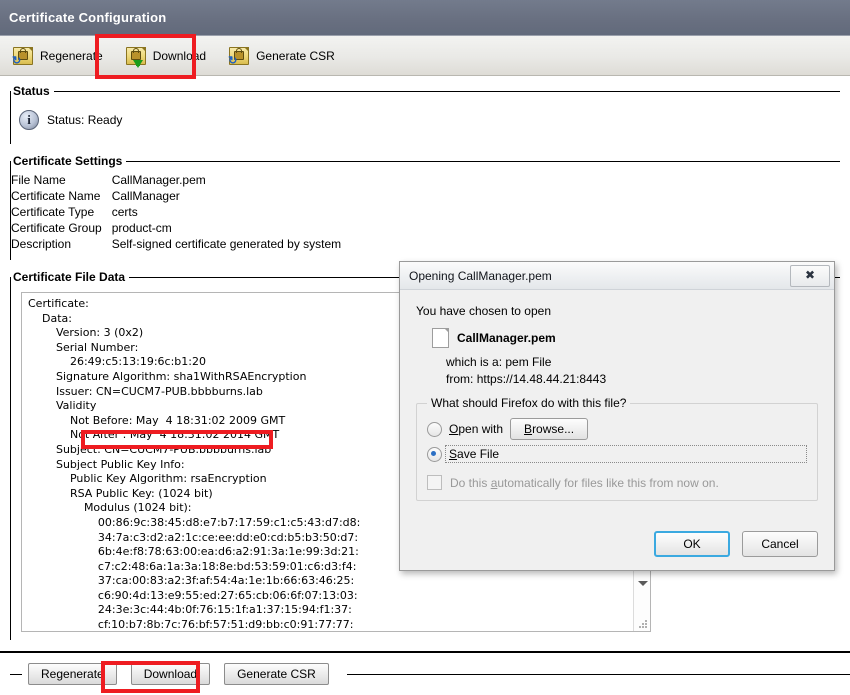  I want to click on chosen-to-open-text: You have chosen to open, so click(484, 311).